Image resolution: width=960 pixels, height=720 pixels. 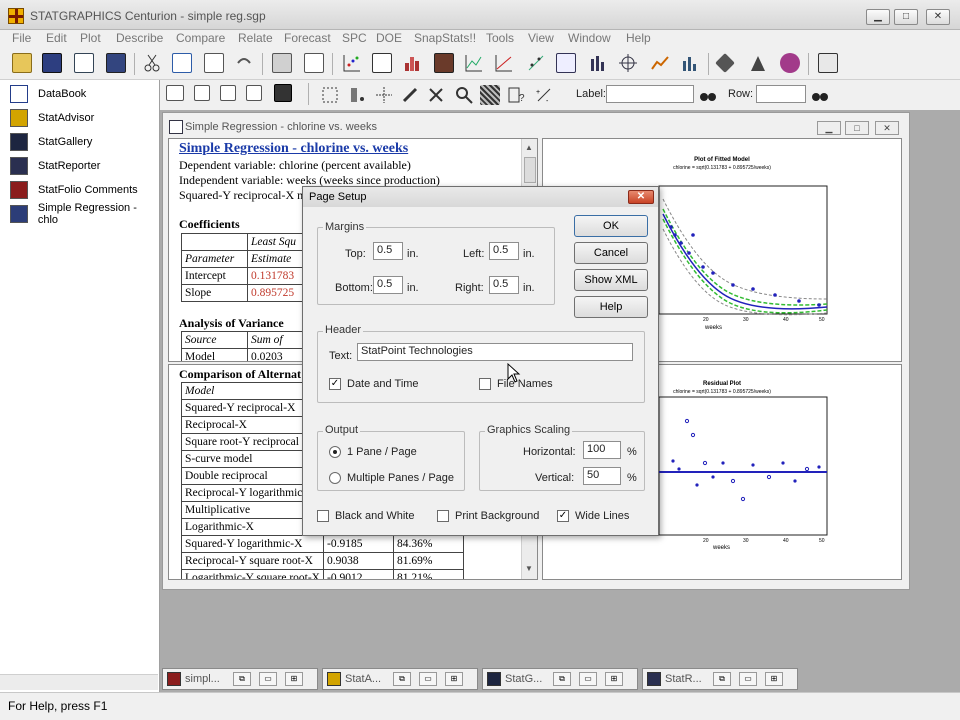 What do you see at coordinates (307, 38) in the screenshot?
I see `menu-forecast: Forecast` at bounding box center [307, 38].